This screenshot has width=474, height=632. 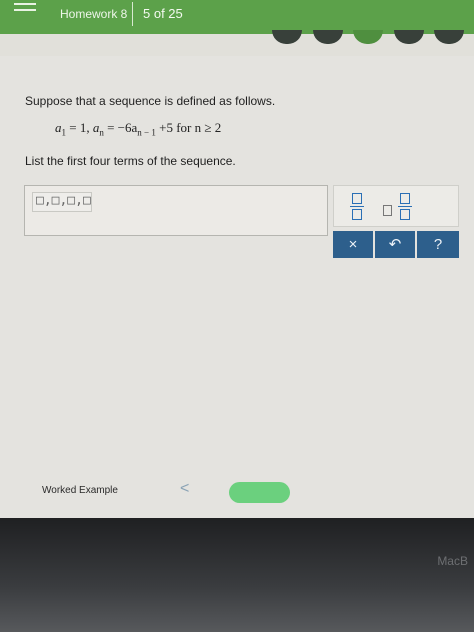 I want to click on formula-text: +5 for n ≥ 2, so click(x=188, y=127).